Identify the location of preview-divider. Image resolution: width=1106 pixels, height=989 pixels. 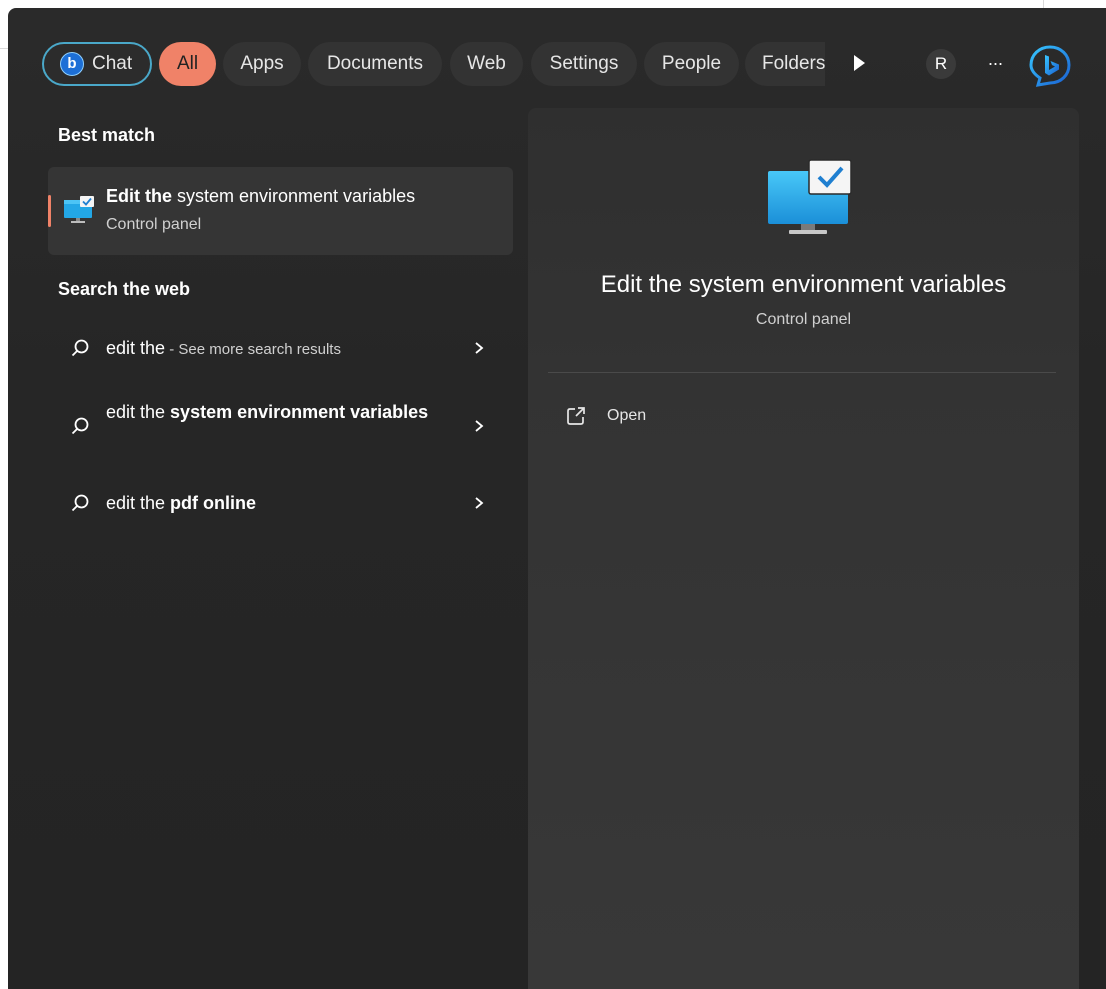
(802, 372).